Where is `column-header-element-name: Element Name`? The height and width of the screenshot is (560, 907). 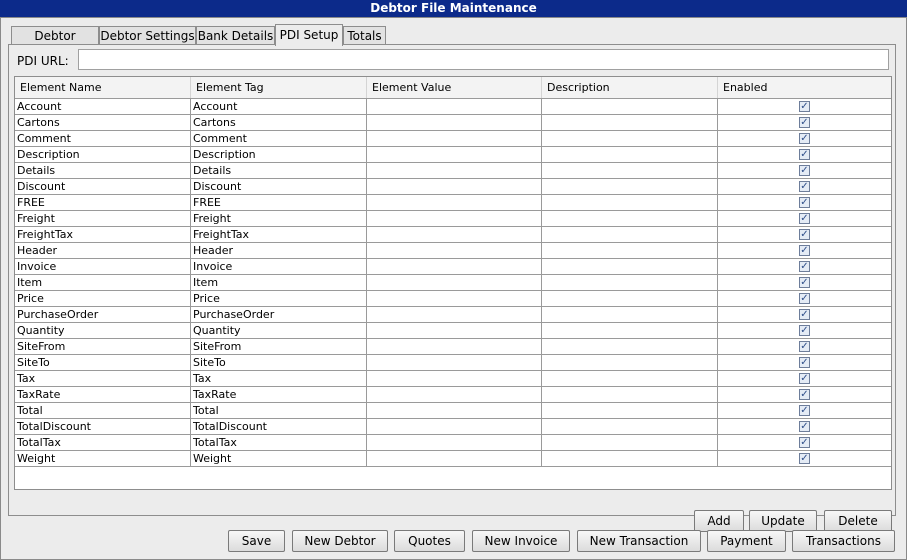
column-header-element-name: Element Name is located at coordinates (103, 87).